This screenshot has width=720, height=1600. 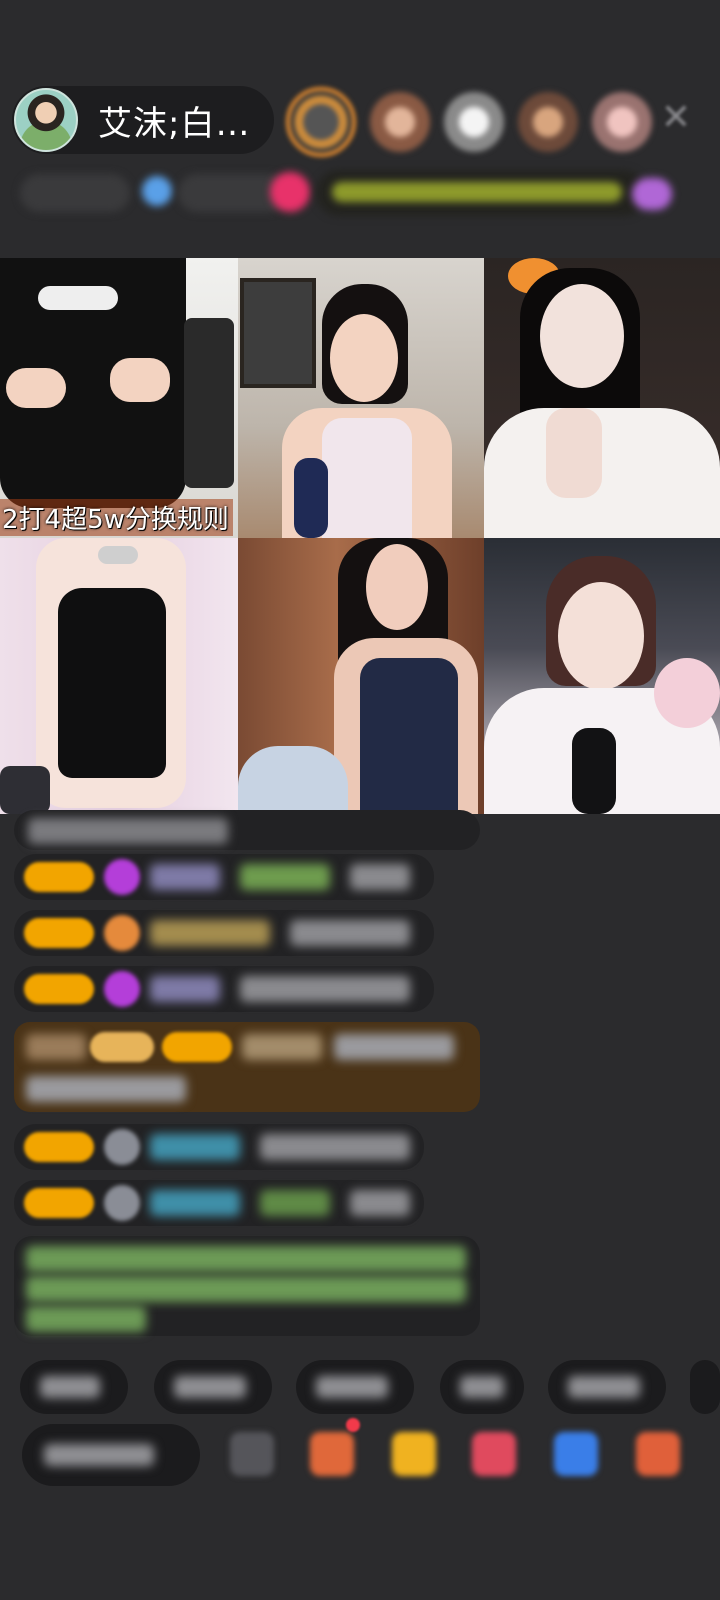 I want to click on tile-caption: 2打4超5w分换规则, so click(x=116, y=517).